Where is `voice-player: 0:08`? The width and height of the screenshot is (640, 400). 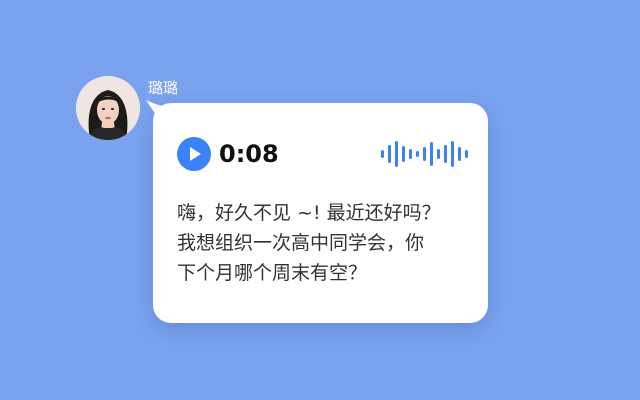 voice-player: 0:08 is located at coordinates (322, 155).